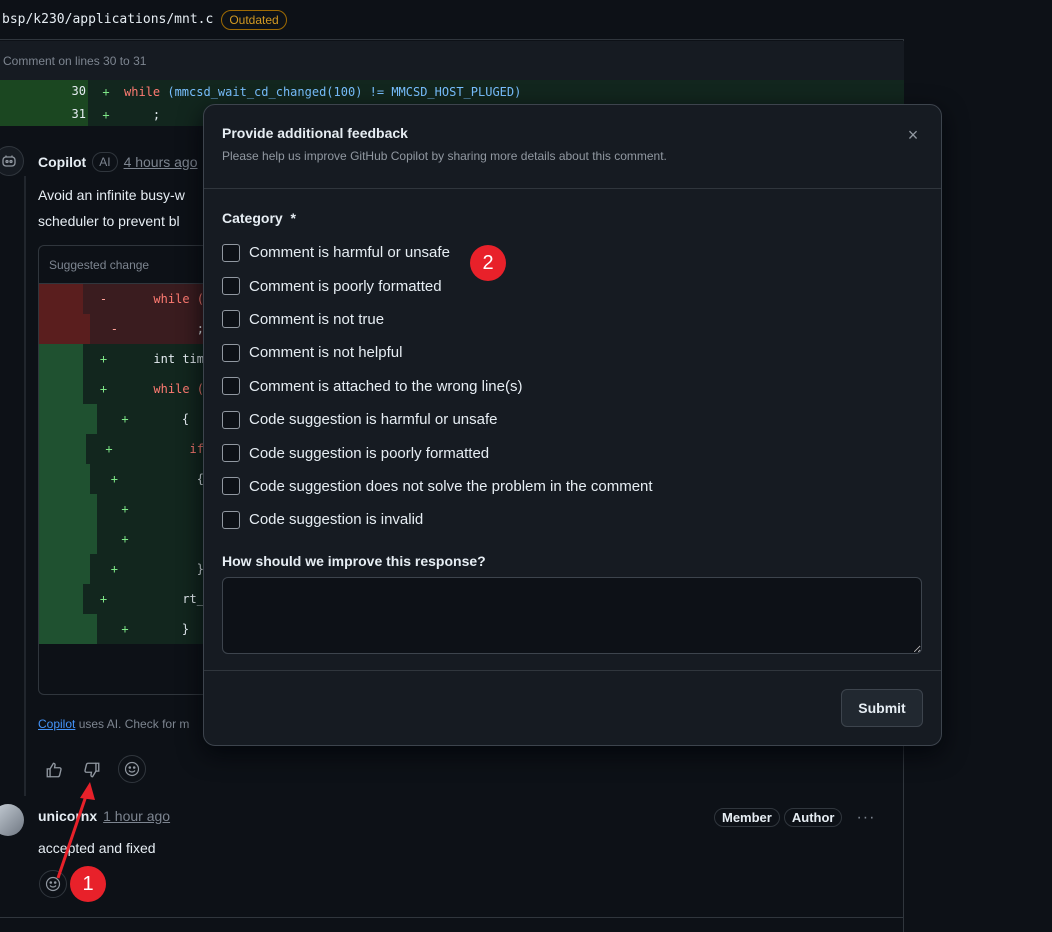  Describe the element at coordinates (572, 419) in the screenshot. I see `category-option: Code suggestion is harmful or unsafe` at that location.